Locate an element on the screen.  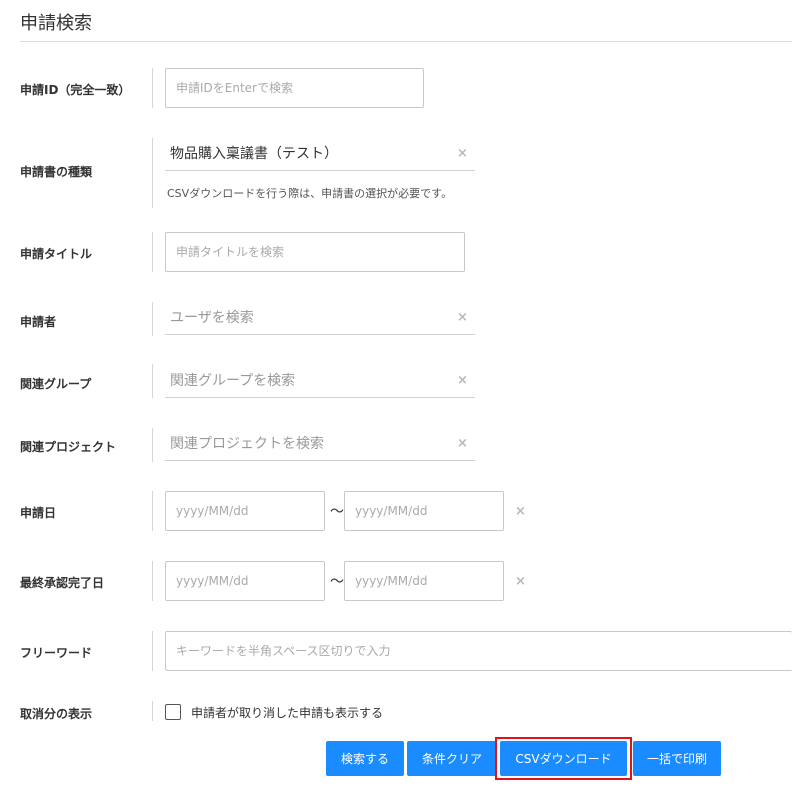
final-approval-date-to-input: yyyy/MM/dd is located at coordinates (424, 581).